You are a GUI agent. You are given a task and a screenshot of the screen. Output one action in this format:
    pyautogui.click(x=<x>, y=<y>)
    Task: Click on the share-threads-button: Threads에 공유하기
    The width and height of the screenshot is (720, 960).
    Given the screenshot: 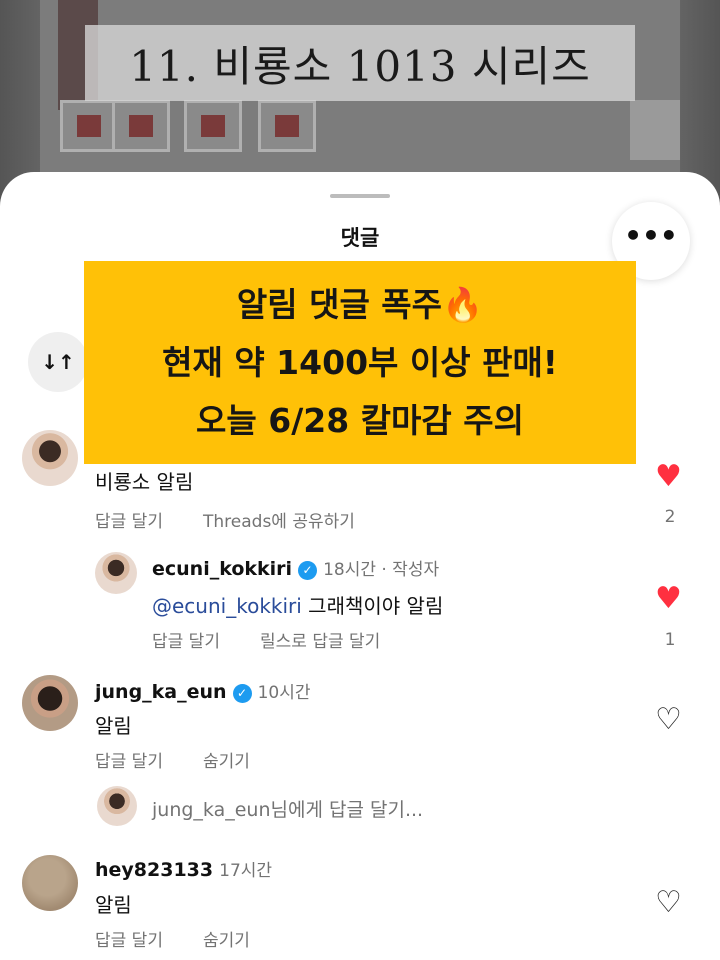 What is the action you would take?
    pyautogui.click(x=279, y=519)
    